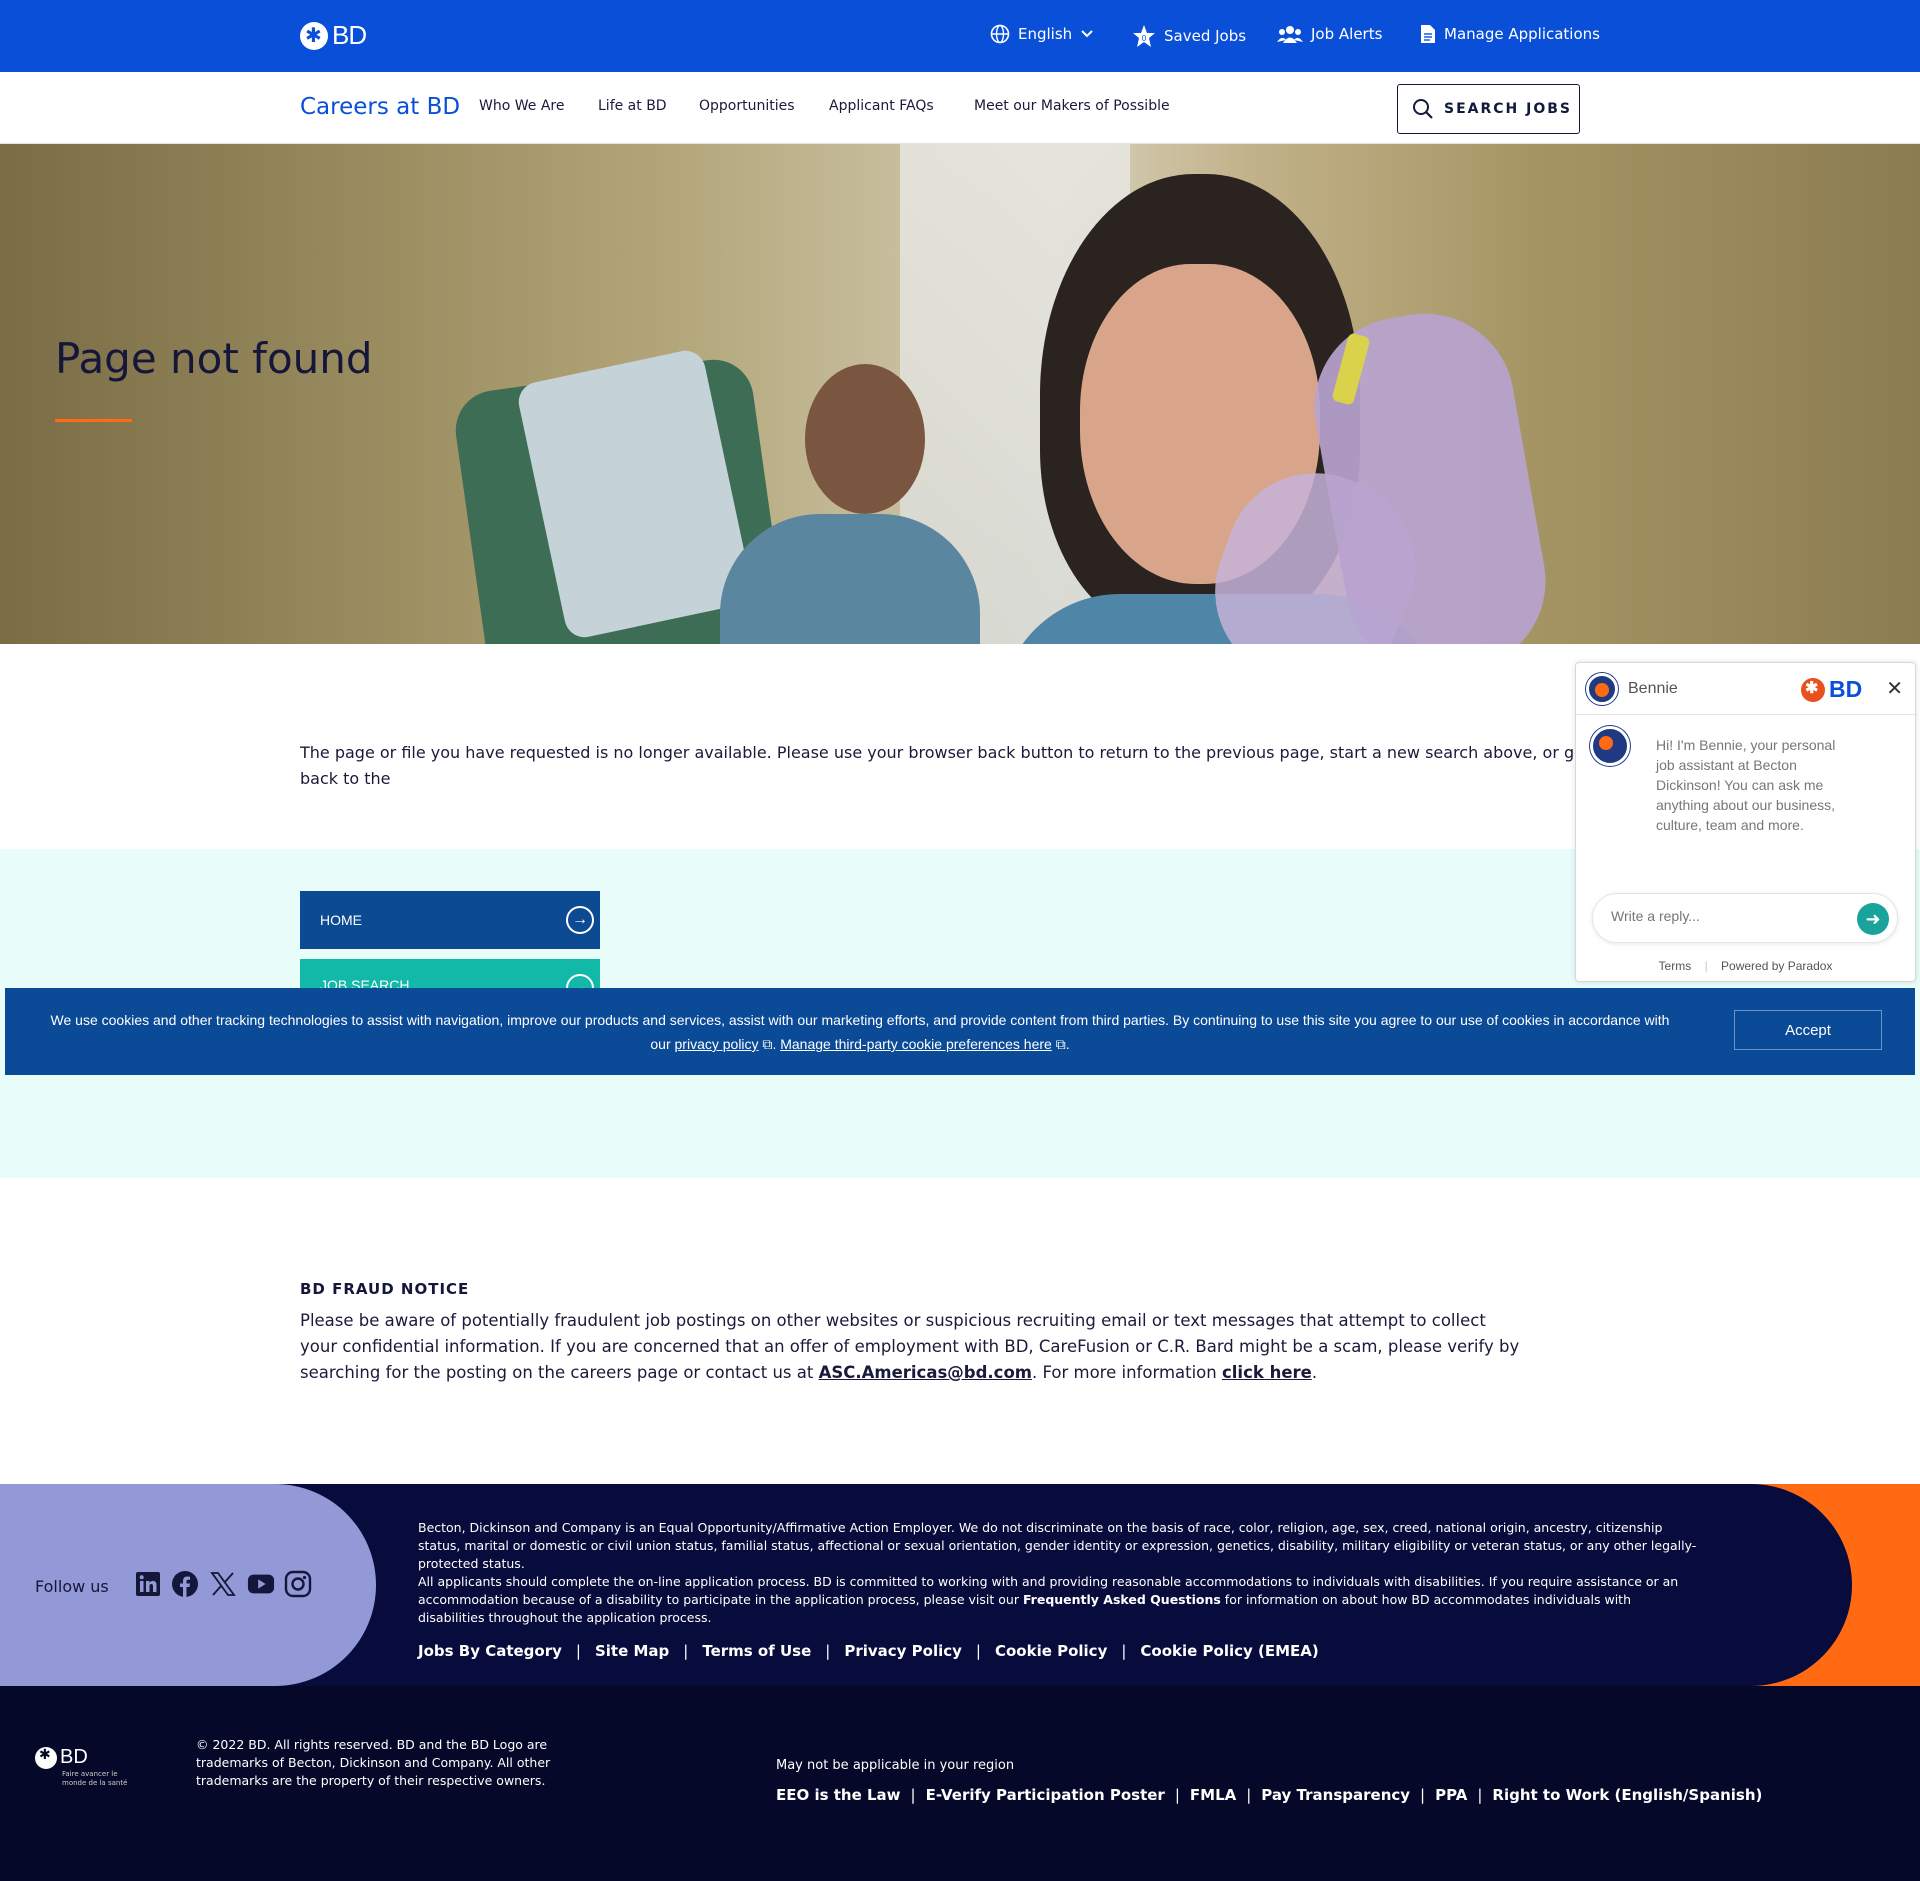 The height and width of the screenshot is (1881, 1920). Describe the element at coordinates (1522, 34) in the screenshot. I see `manage-applications-label: Manage Applications` at that location.